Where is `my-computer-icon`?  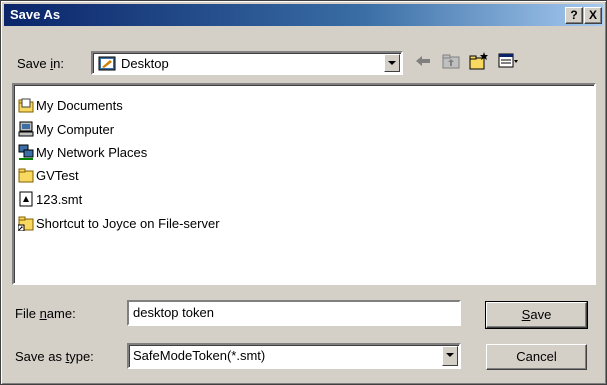 my-computer-icon is located at coordinates (26, 129).